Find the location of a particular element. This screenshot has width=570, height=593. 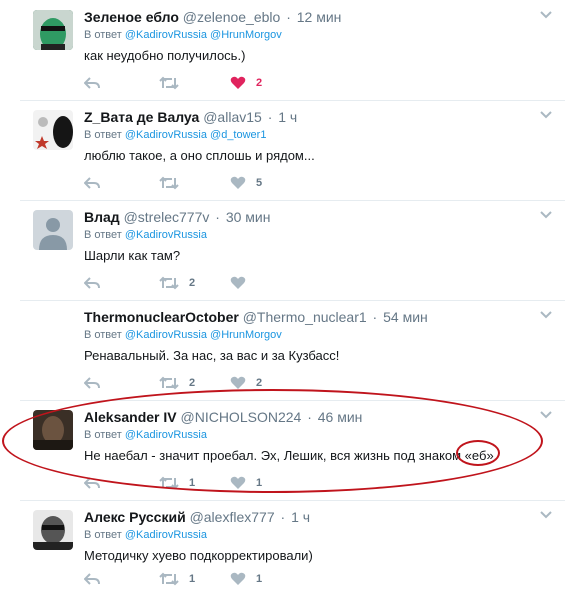

reply-context: В ответ @KadirovRussia @d_tower1 is located at coordinates (175, 135).